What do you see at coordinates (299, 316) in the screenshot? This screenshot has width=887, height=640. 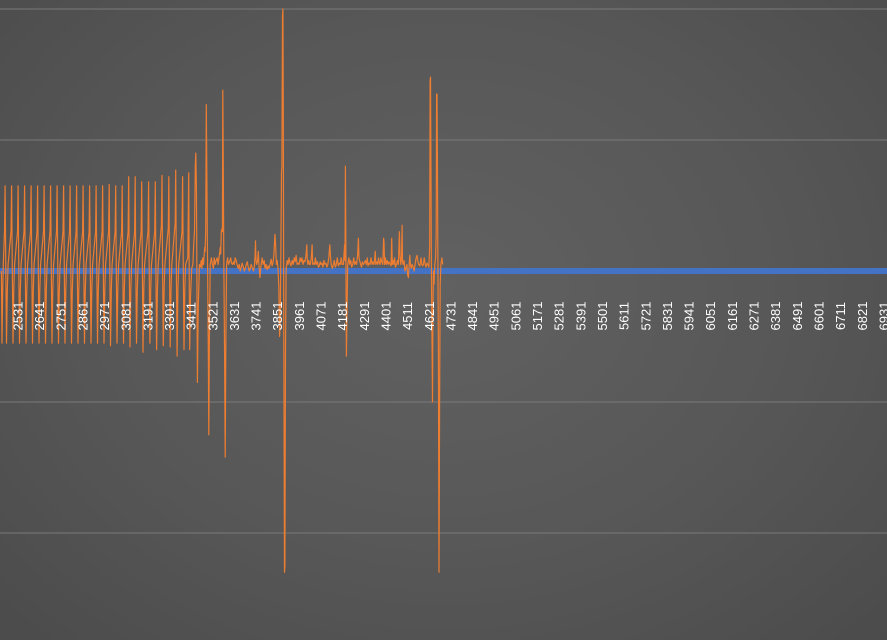 I see `x-tick-label: 3961` at bounding box center [299, 316].